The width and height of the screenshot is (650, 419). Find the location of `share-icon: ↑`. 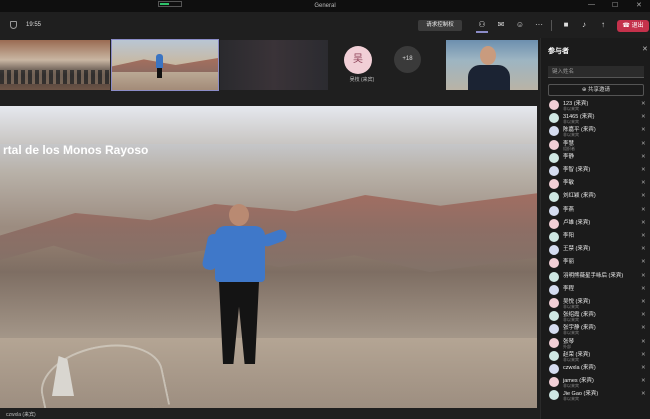

share-icon: ↑ is located at coordinates (603, 25).